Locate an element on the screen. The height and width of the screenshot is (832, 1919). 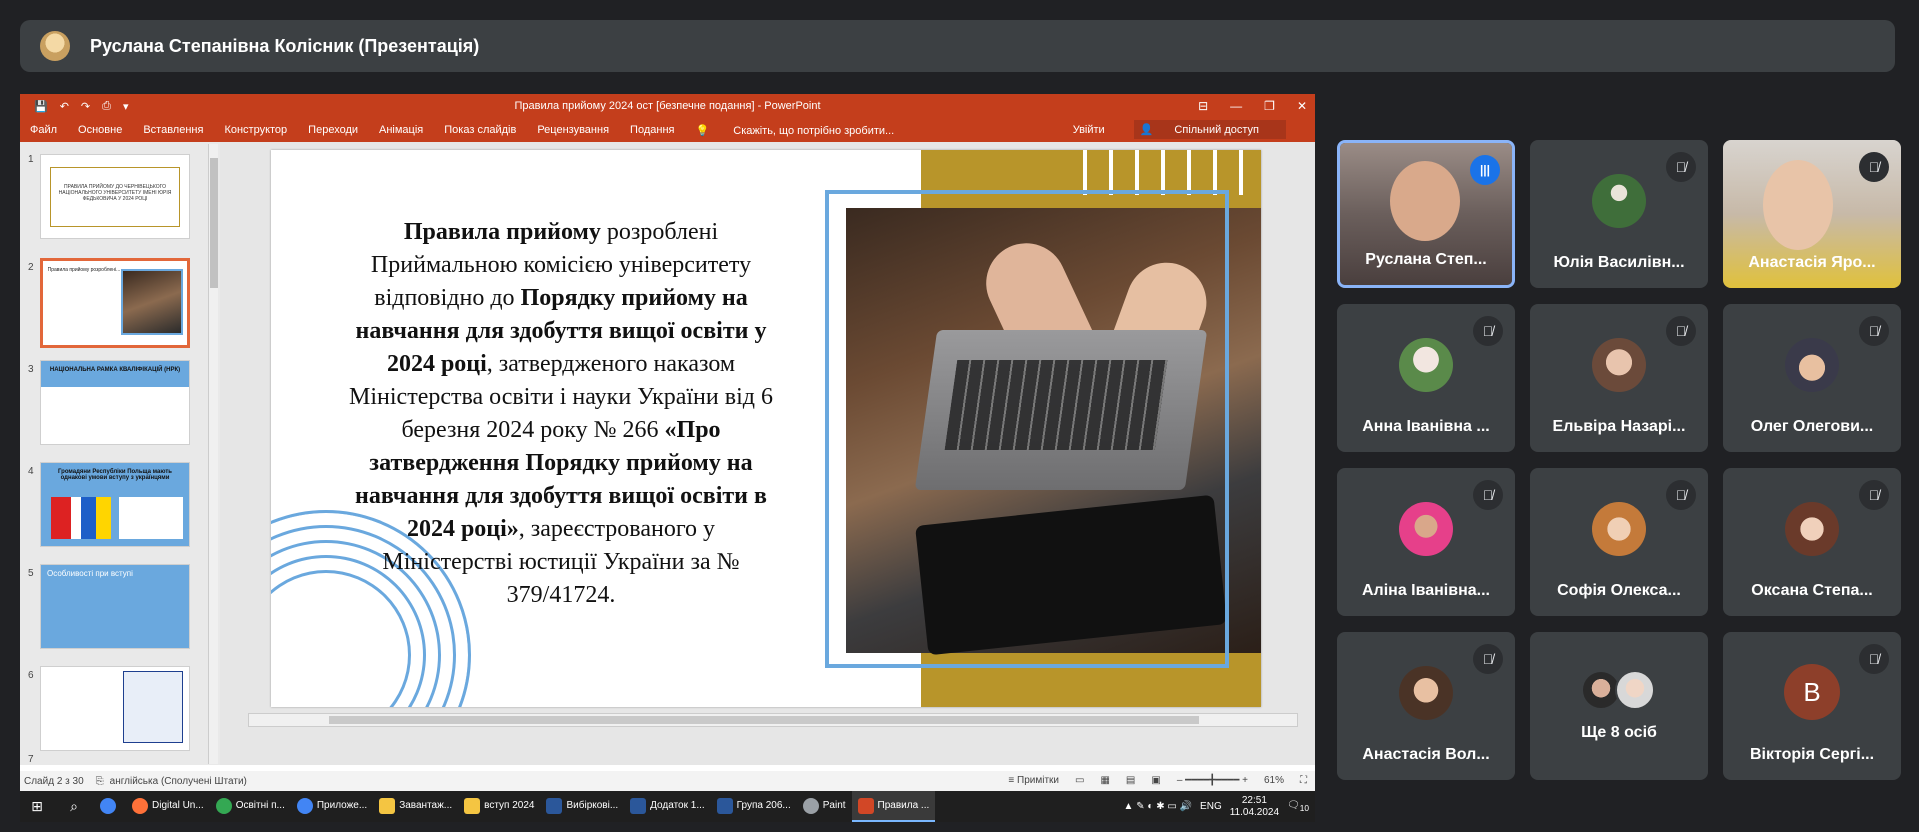
thumb-text: НАЦІОНАЛЬНА РАМКА КВАЛІФІКАЦІЙ (НРК) is located at coordinates (115, 374).